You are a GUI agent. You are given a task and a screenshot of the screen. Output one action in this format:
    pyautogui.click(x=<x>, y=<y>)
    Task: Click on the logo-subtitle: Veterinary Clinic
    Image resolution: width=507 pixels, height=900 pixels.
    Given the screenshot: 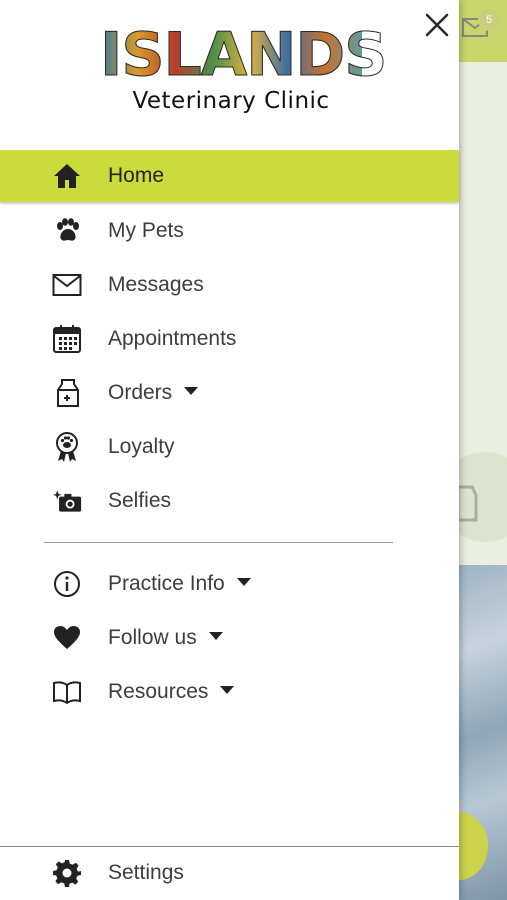 What is the action you would take?
    pyautogui.click(x=231, y=101)
    